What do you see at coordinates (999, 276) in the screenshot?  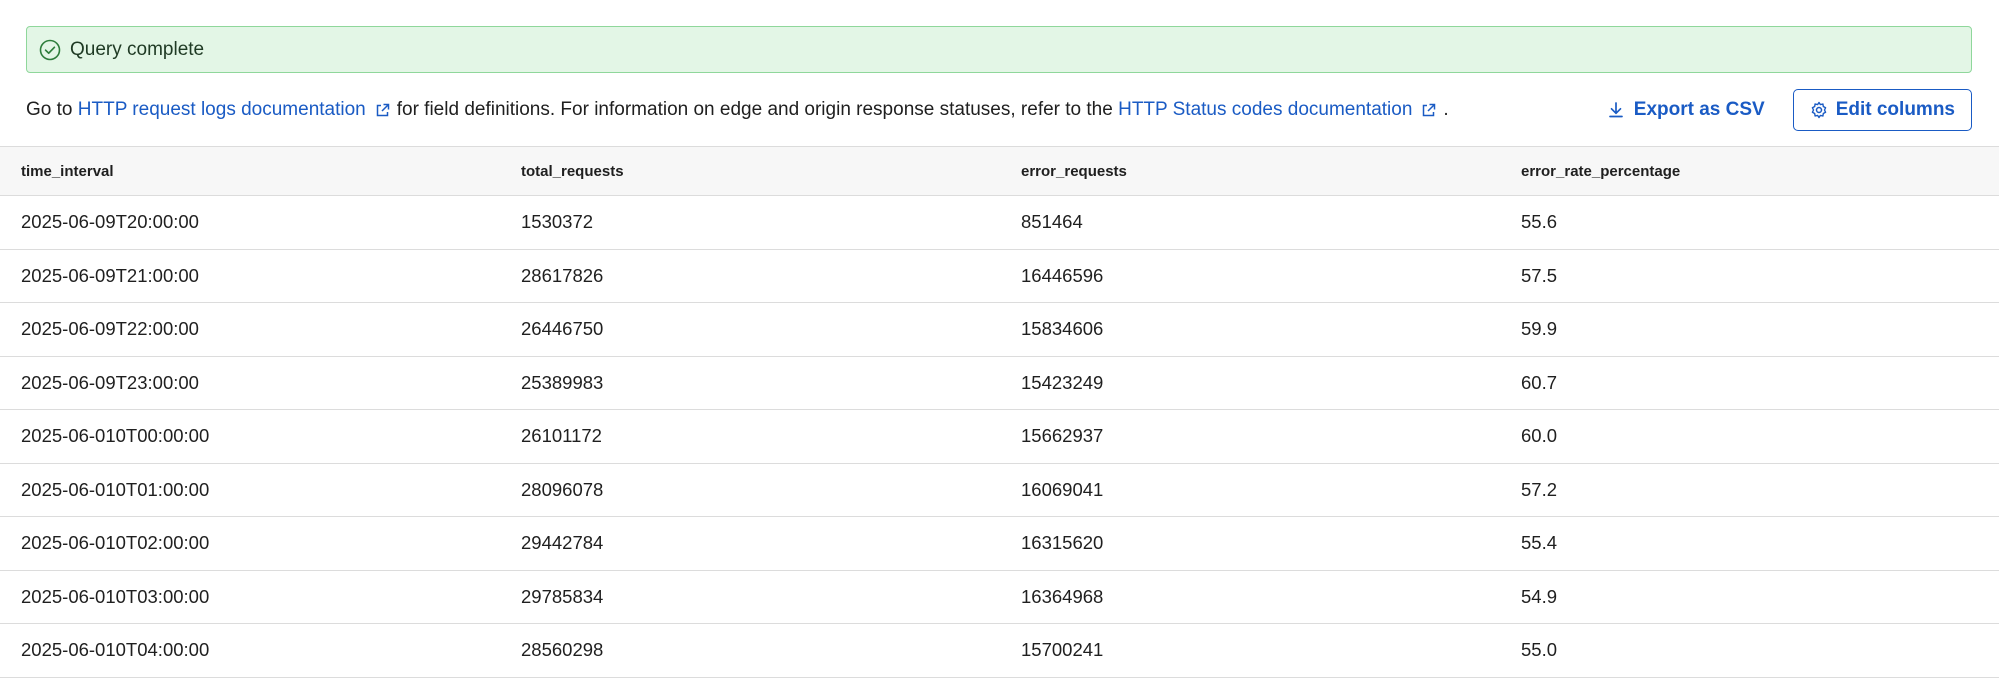 I see `table-row: 2025-06-09T21:00:00 28617826 16446596 57.5` at bounding box center [999, 276].